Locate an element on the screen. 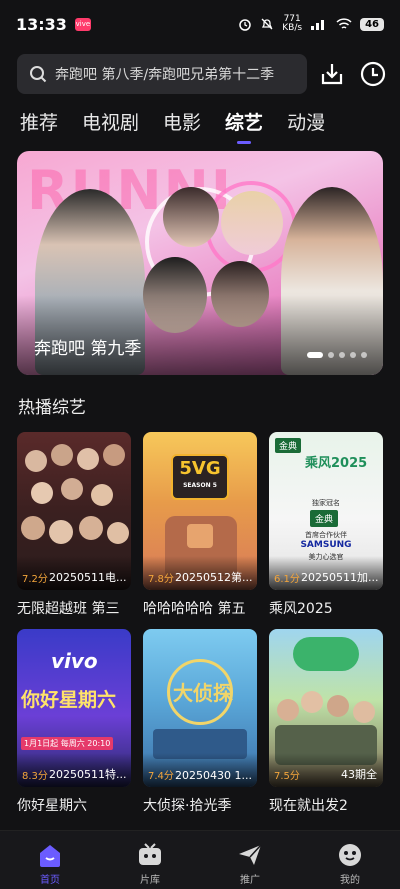  search-input: 奔跑吧 第八季/奔跑吧兄弟第十二季 is located at coordinates (162, 74).